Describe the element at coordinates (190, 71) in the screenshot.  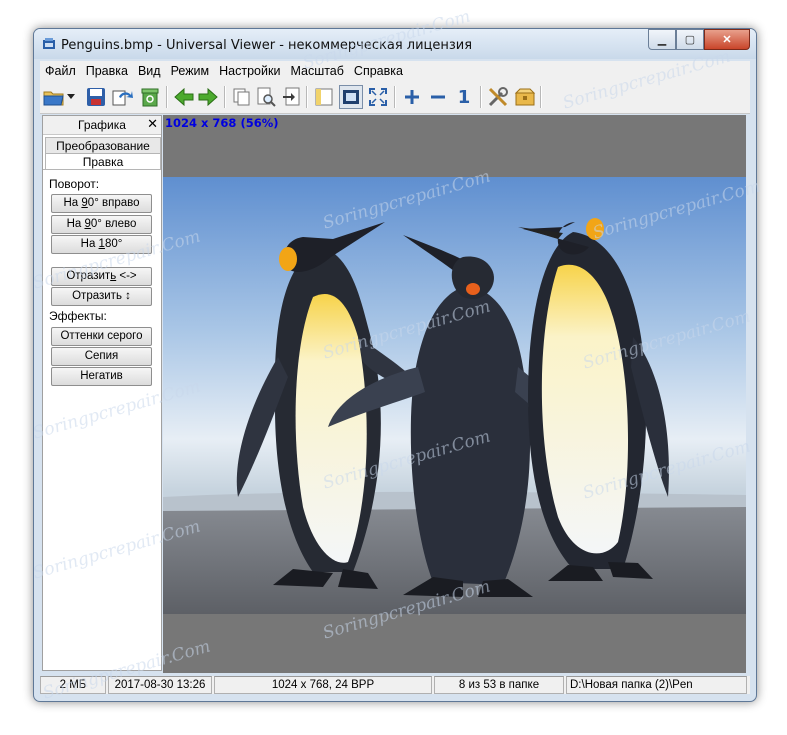
I see `menu-mode: Режим` at that location.